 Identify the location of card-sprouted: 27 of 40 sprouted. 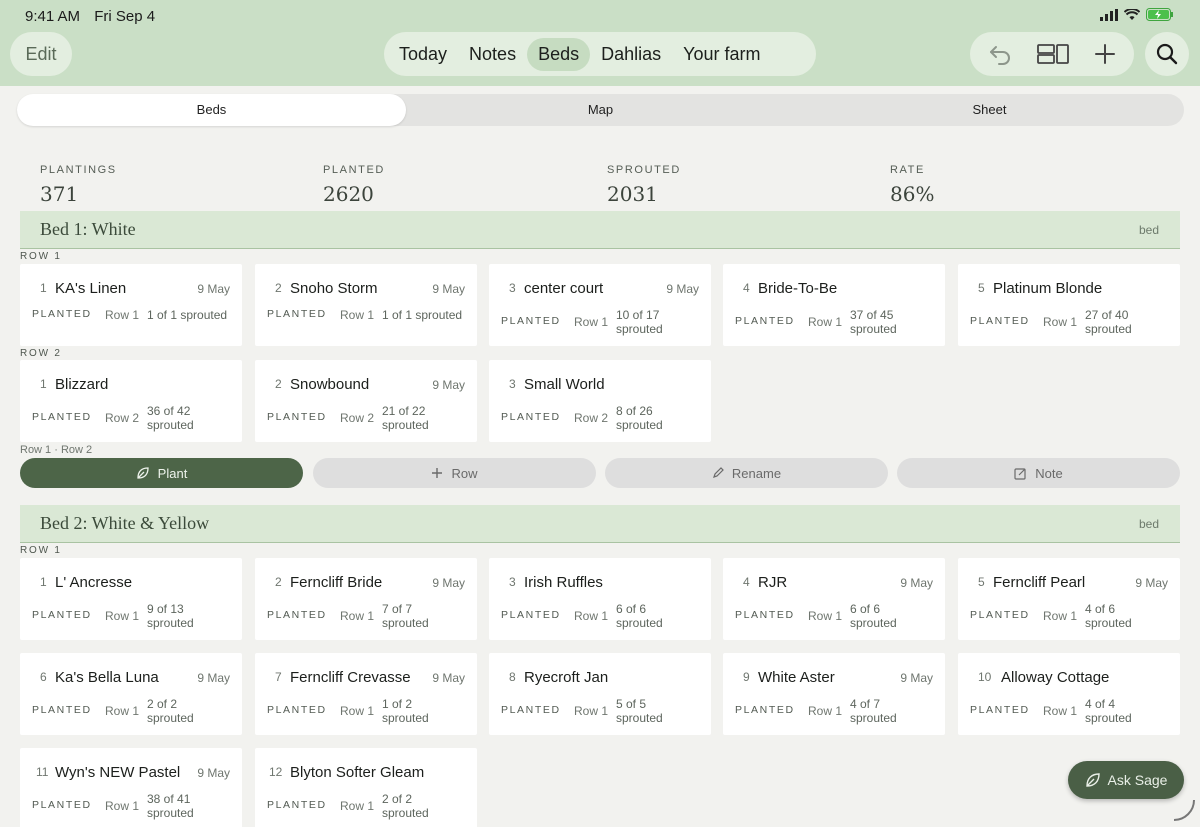
(1108, 322).